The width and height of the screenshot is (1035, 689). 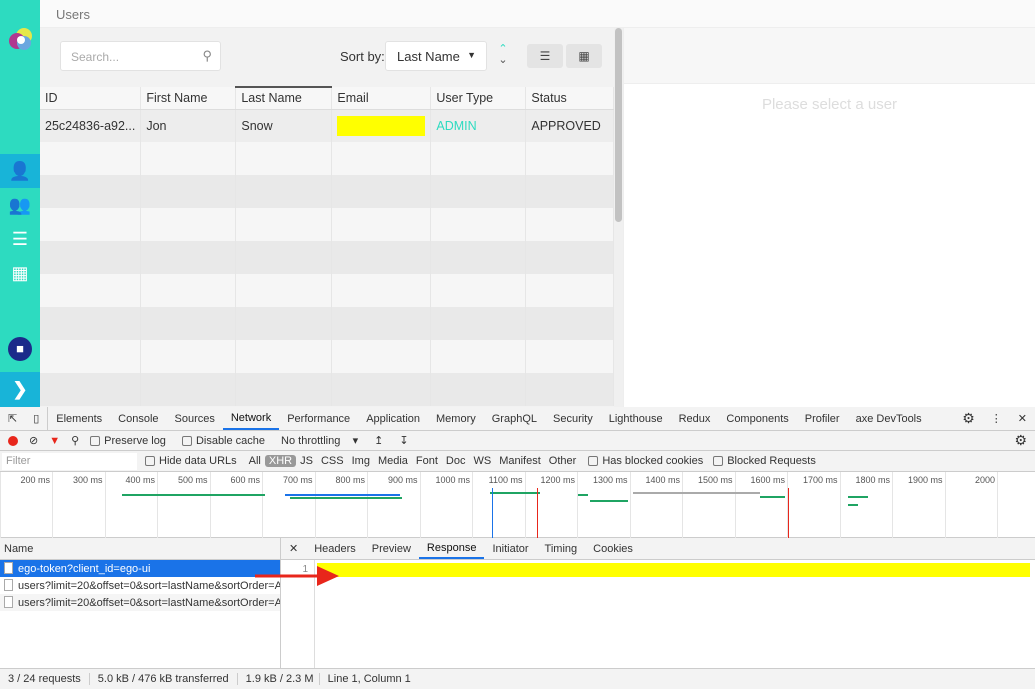 I want to click on tab-console: Console, so click(x=138, y=418).